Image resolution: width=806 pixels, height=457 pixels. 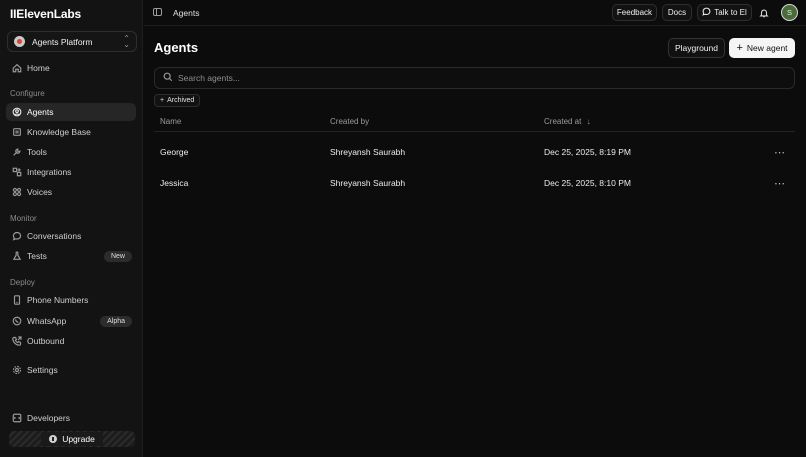 What do you see at coordinates (117, 256) in the screenshot?
I see `new-badge: New` at bounding box center [117, 256].